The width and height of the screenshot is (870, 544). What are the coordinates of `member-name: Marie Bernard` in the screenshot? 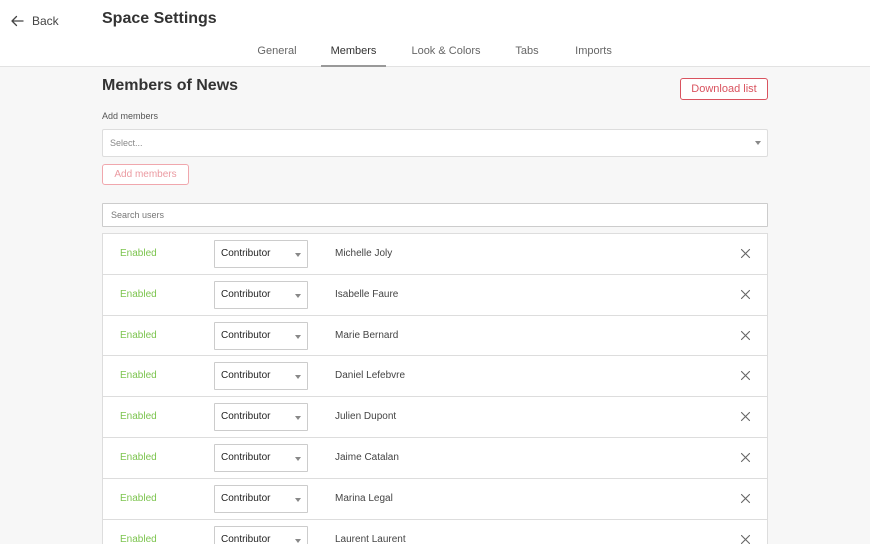 It's located at (367, 335).